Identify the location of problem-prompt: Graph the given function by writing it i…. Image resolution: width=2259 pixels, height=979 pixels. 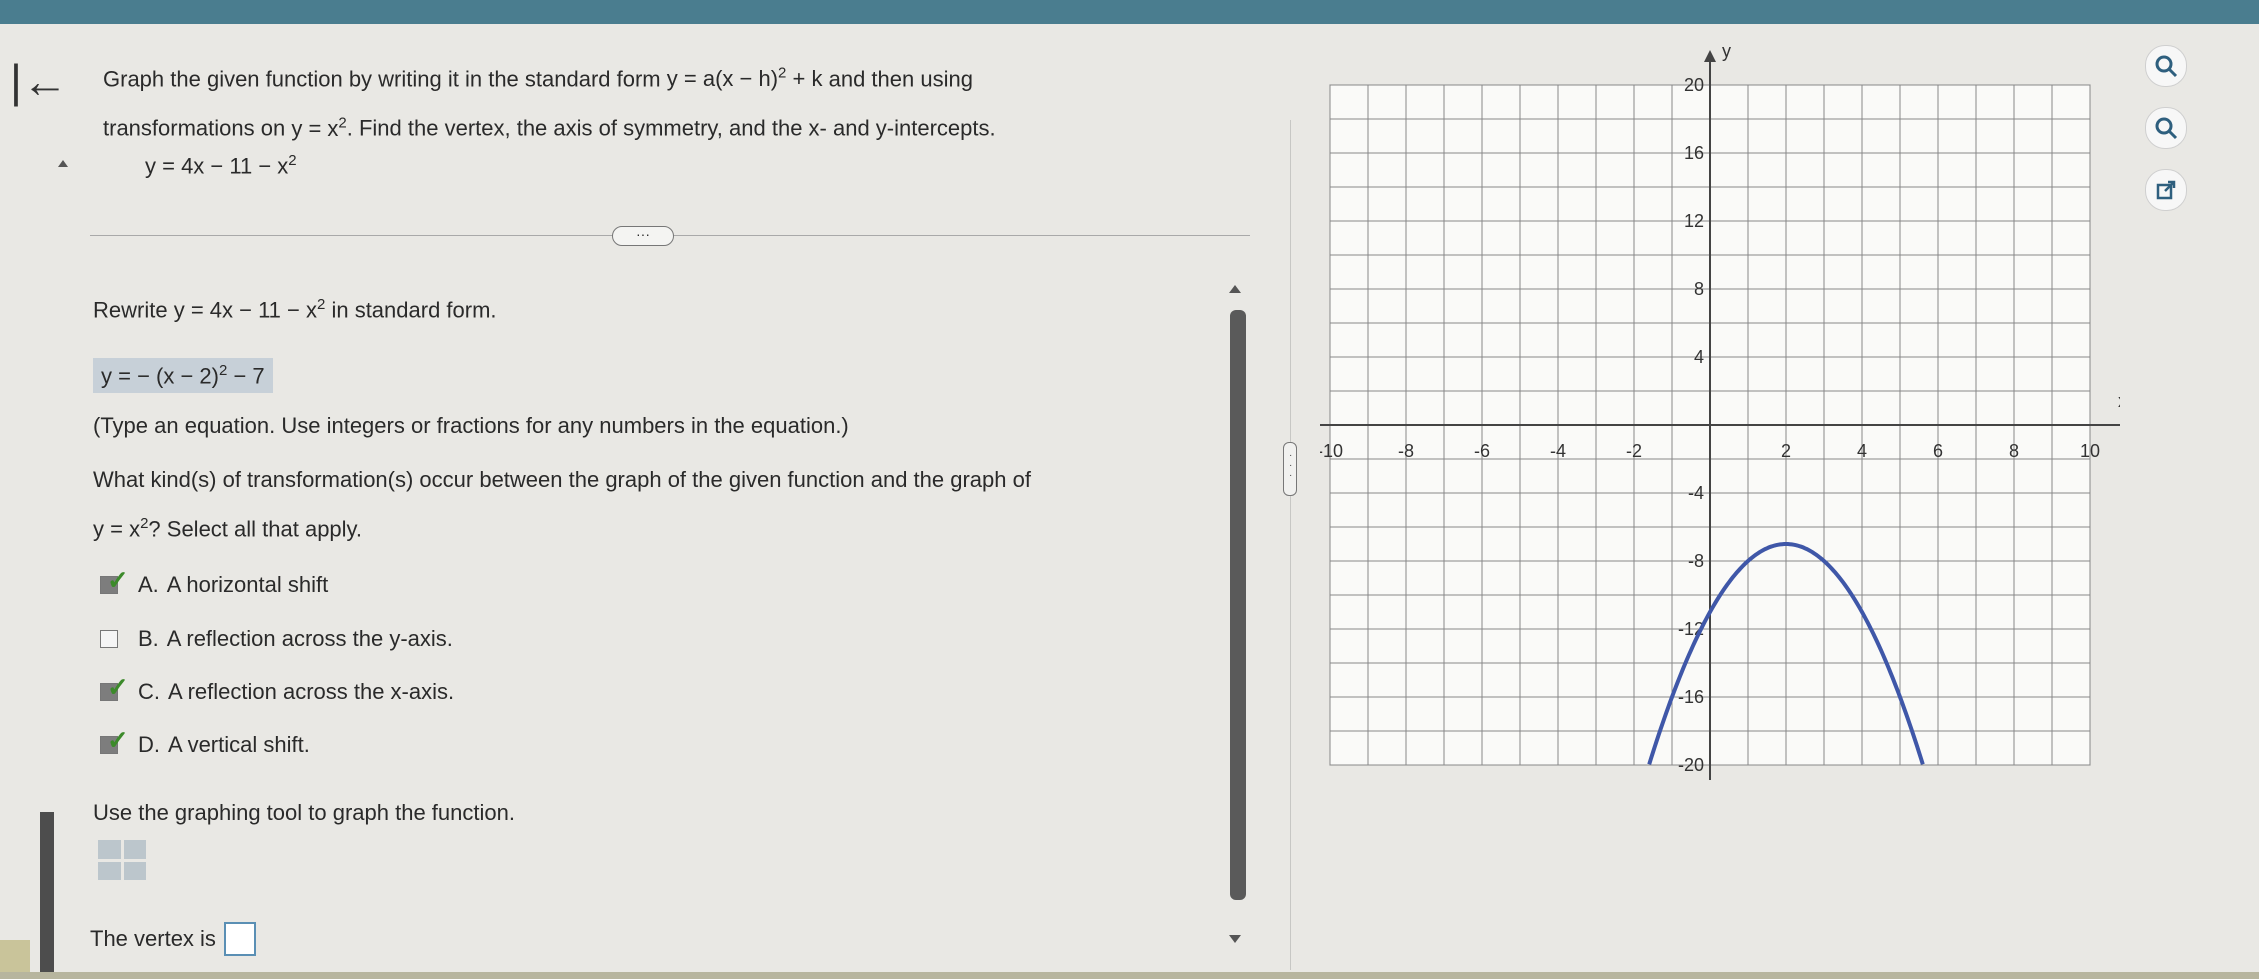
(678, 101).